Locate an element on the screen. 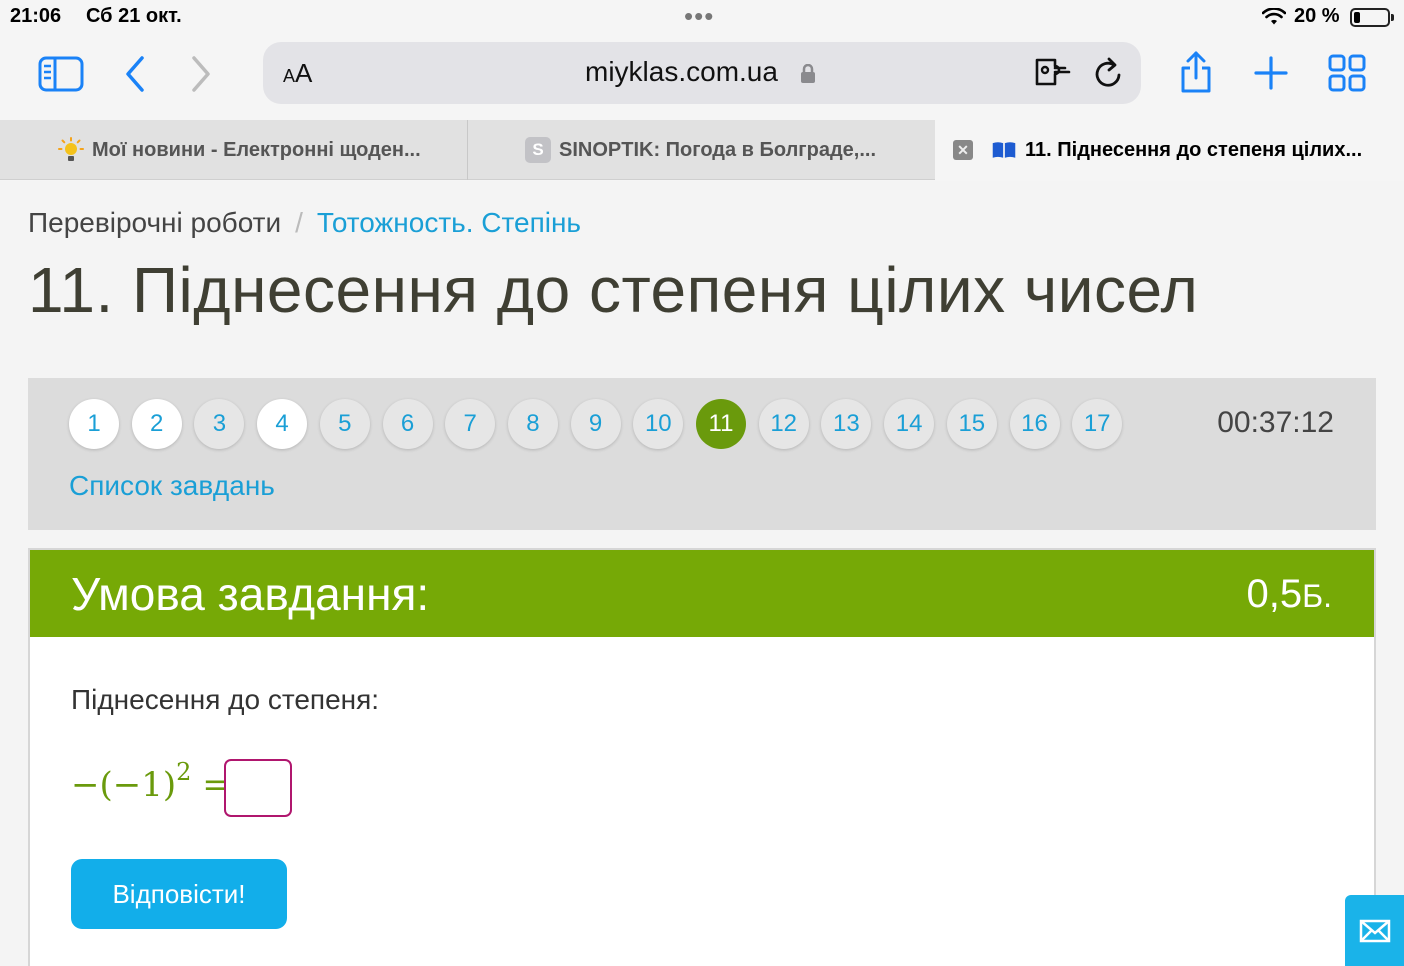 Image resolution: width=1404 pixels, height=966 pixels. forward-icon is located at coordinates (201, 74).